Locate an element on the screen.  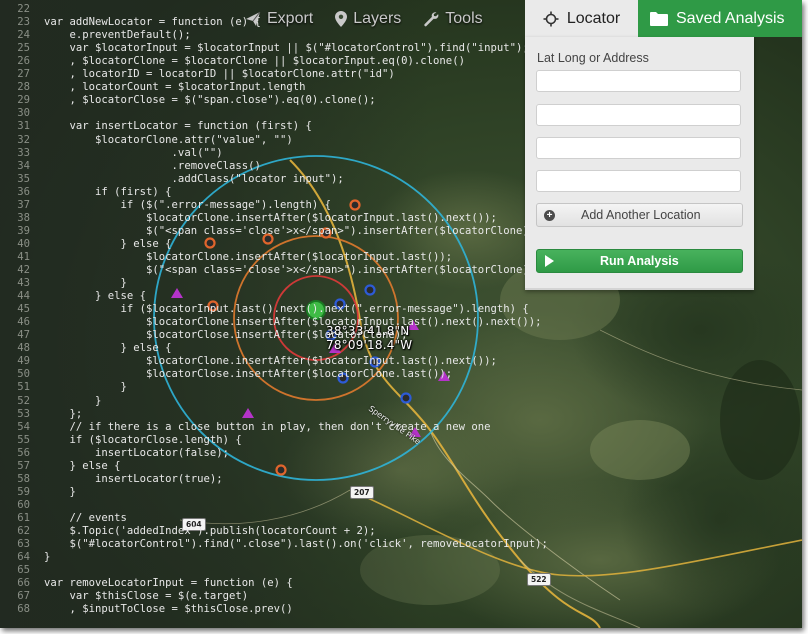
center-marker is located at coordinates (316, 310).